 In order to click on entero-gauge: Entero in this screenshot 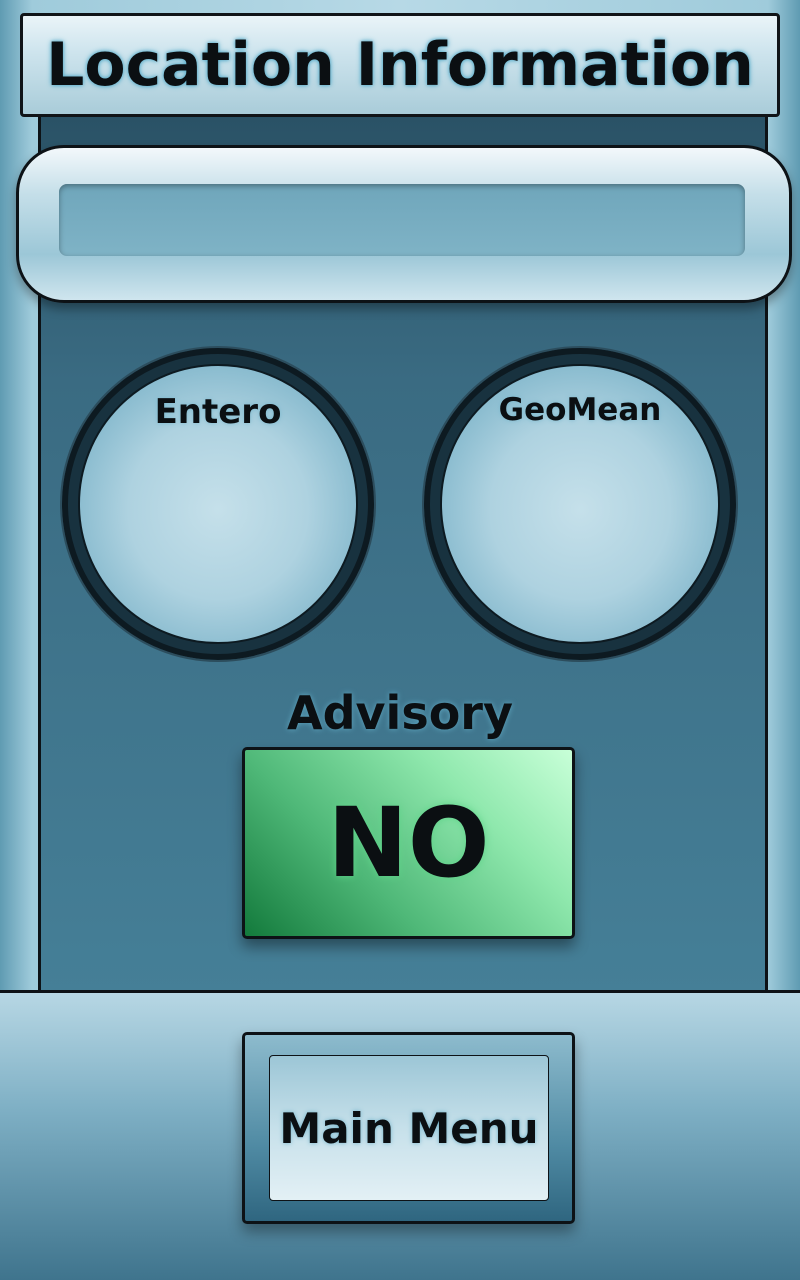, I will do `click(218, 504)`.